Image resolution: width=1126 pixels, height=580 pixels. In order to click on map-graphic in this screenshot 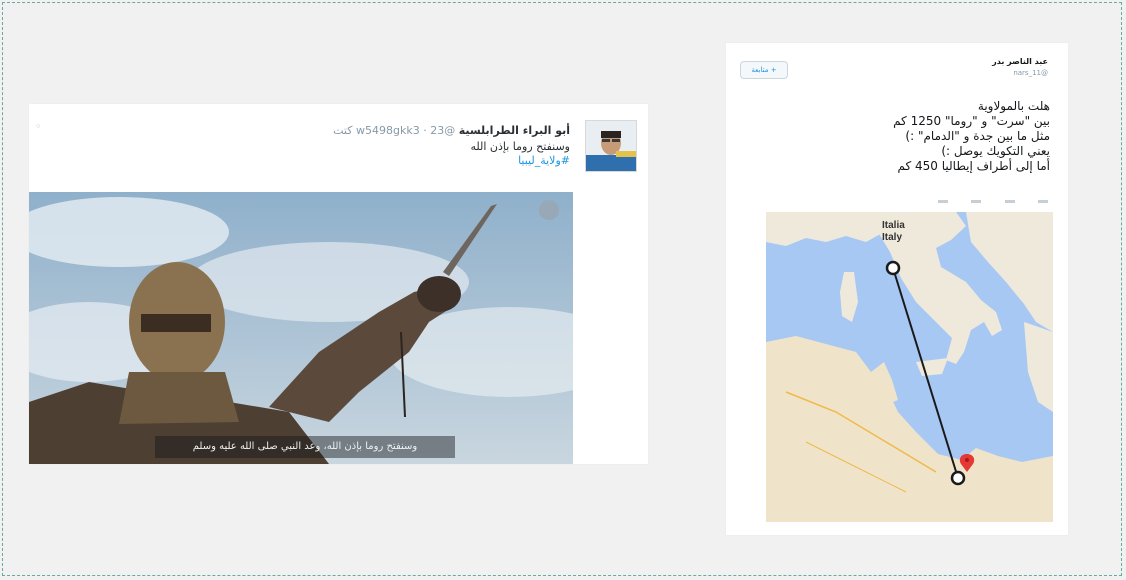, I will do `click(909, 367)`.